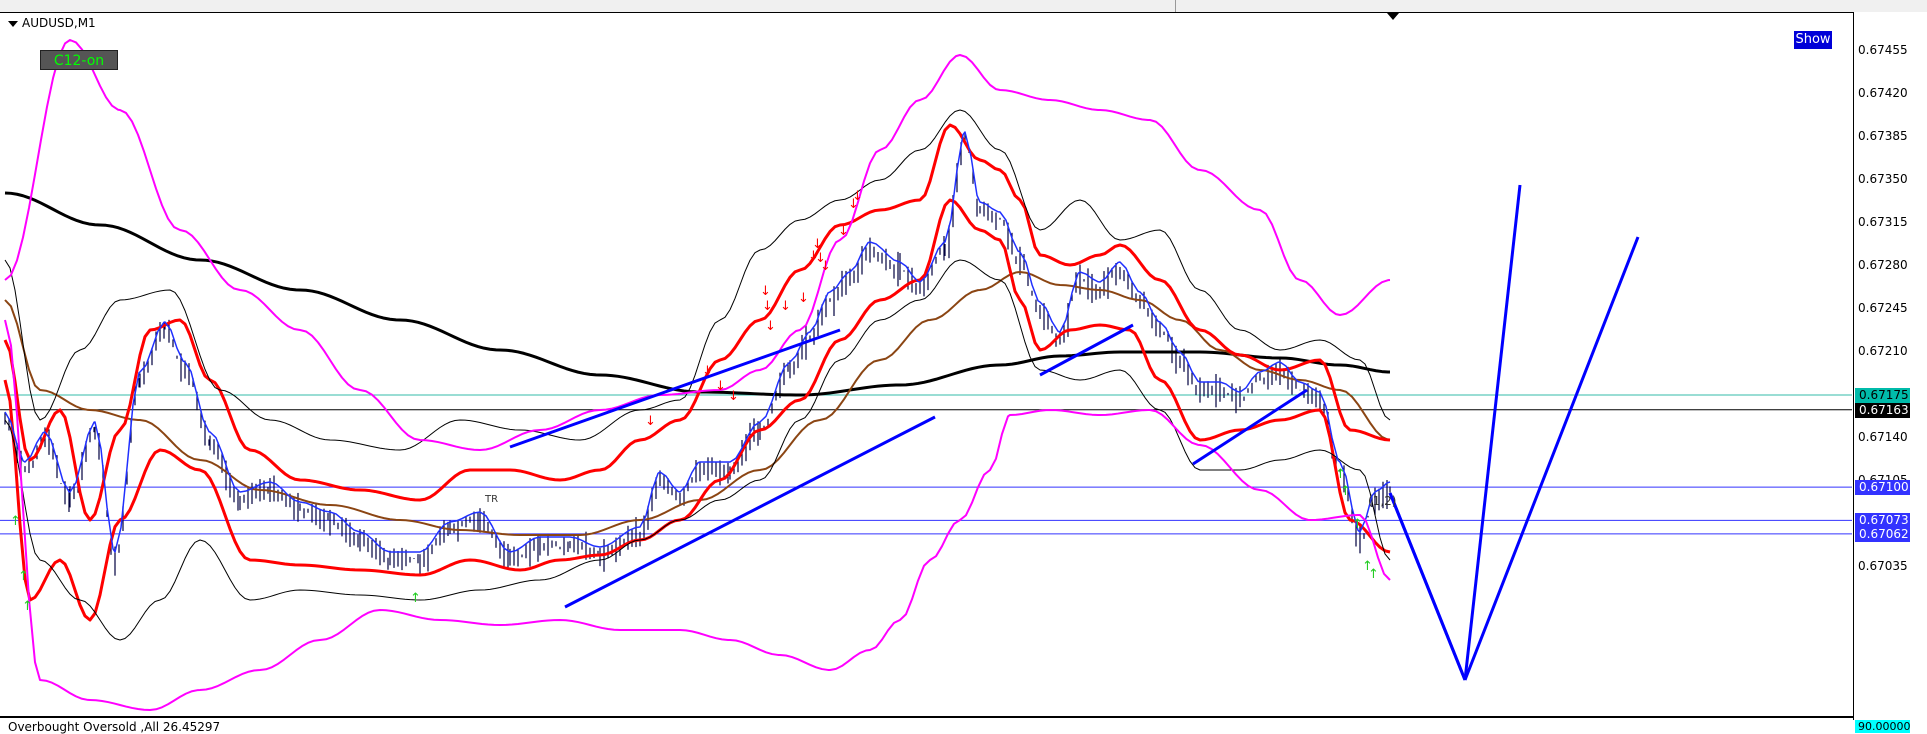 Image resolution: width=1927 pixels, height=734 pixels. What do you see at coordinates (1427, 586) in the screenshot?
I see `zigzag-projection-line` at bounding box center [1427, 586].